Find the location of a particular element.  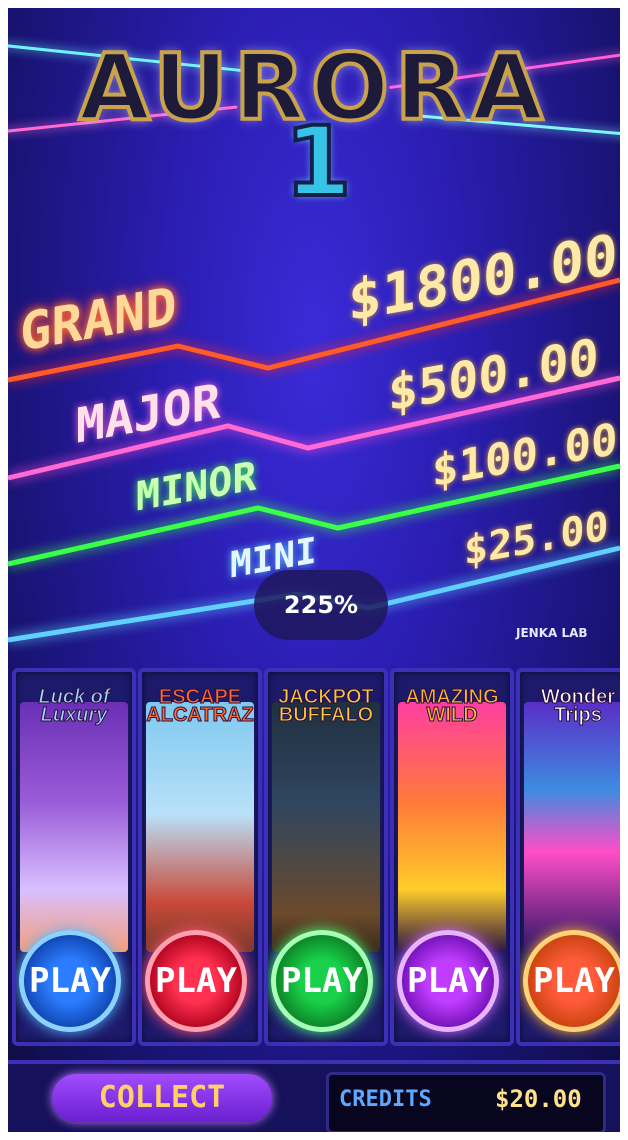

credits-value: $20.00 is located at coordinates (538, 1099).